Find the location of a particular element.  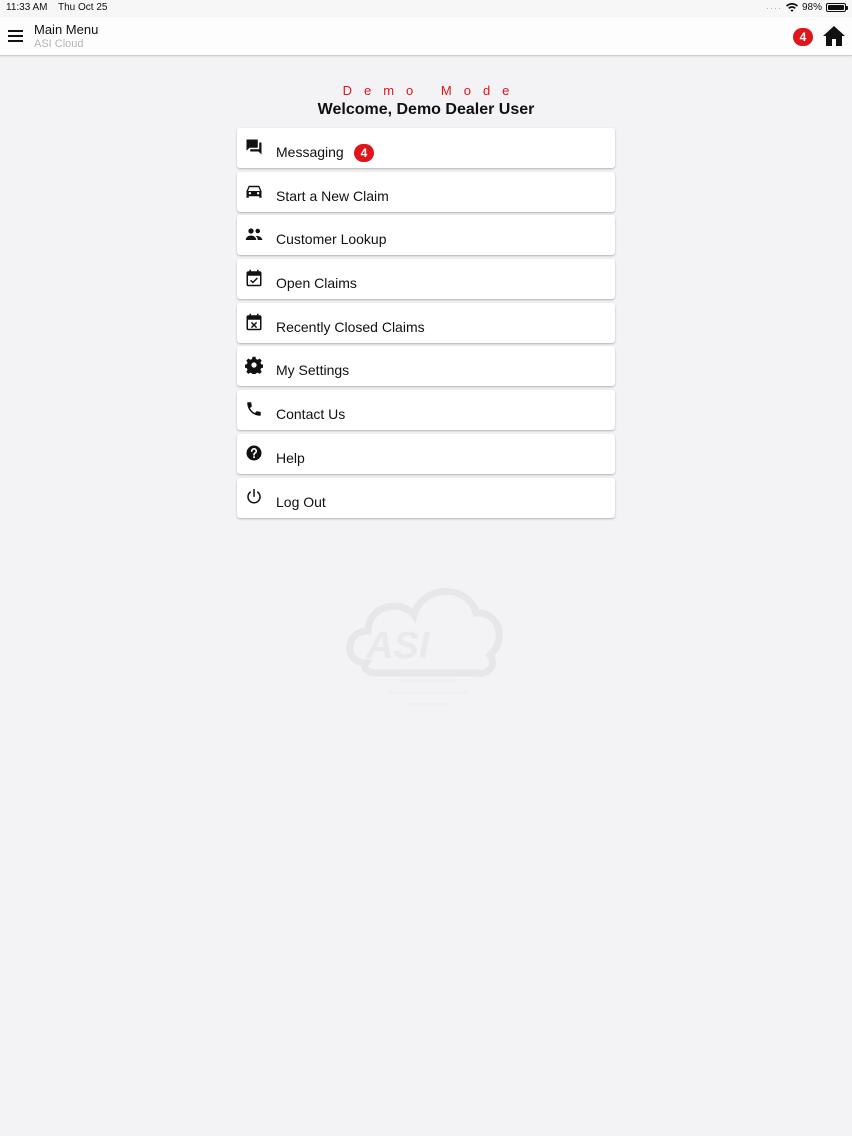

logo-wordmark: ASI is located at coordinates (398, 646).